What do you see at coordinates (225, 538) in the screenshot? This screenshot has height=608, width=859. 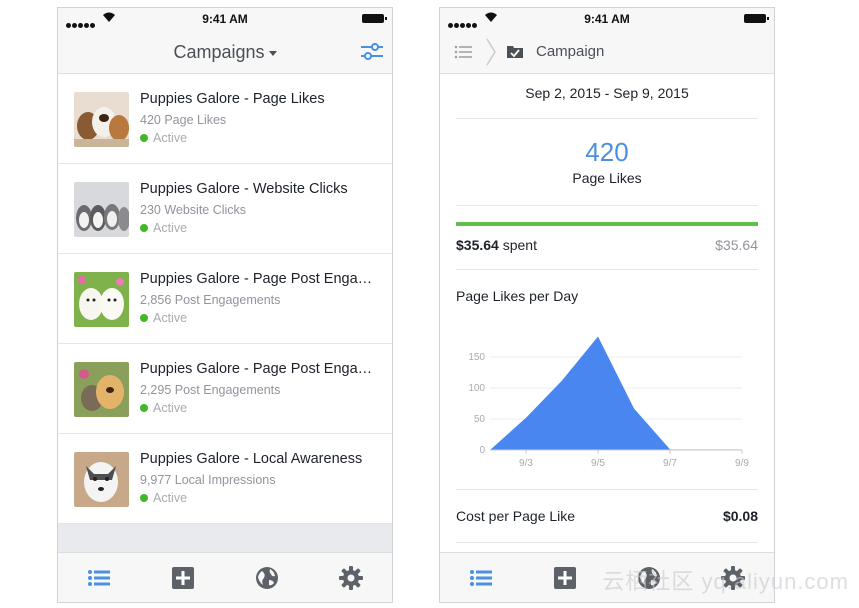 I see `list-empty-area` at bounding box center [225, 538].